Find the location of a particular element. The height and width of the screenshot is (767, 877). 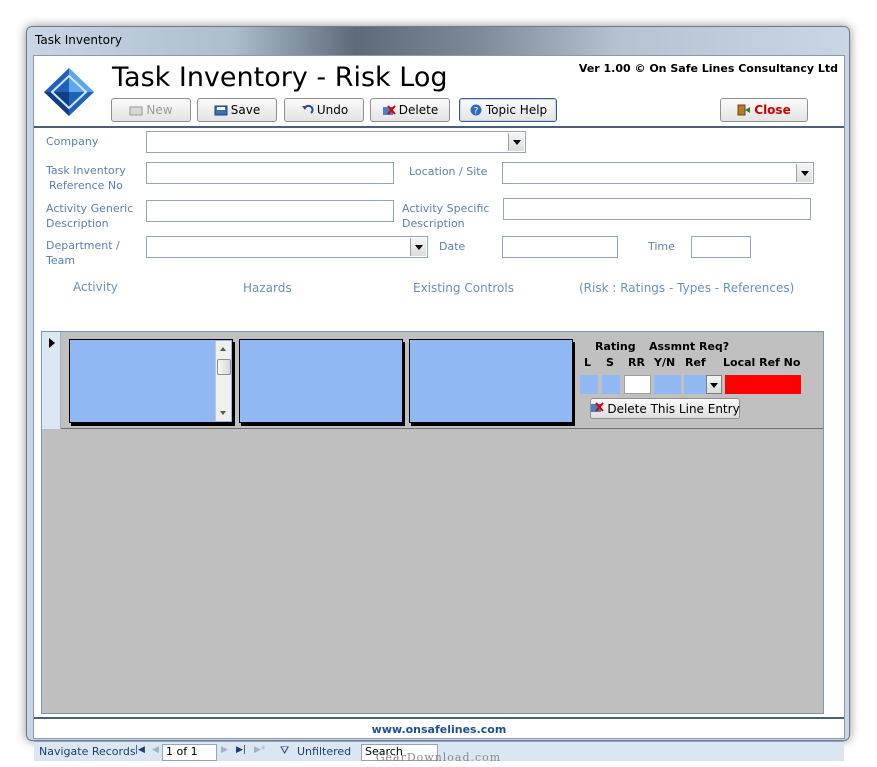

time-input is located at coordinates (721, 247).